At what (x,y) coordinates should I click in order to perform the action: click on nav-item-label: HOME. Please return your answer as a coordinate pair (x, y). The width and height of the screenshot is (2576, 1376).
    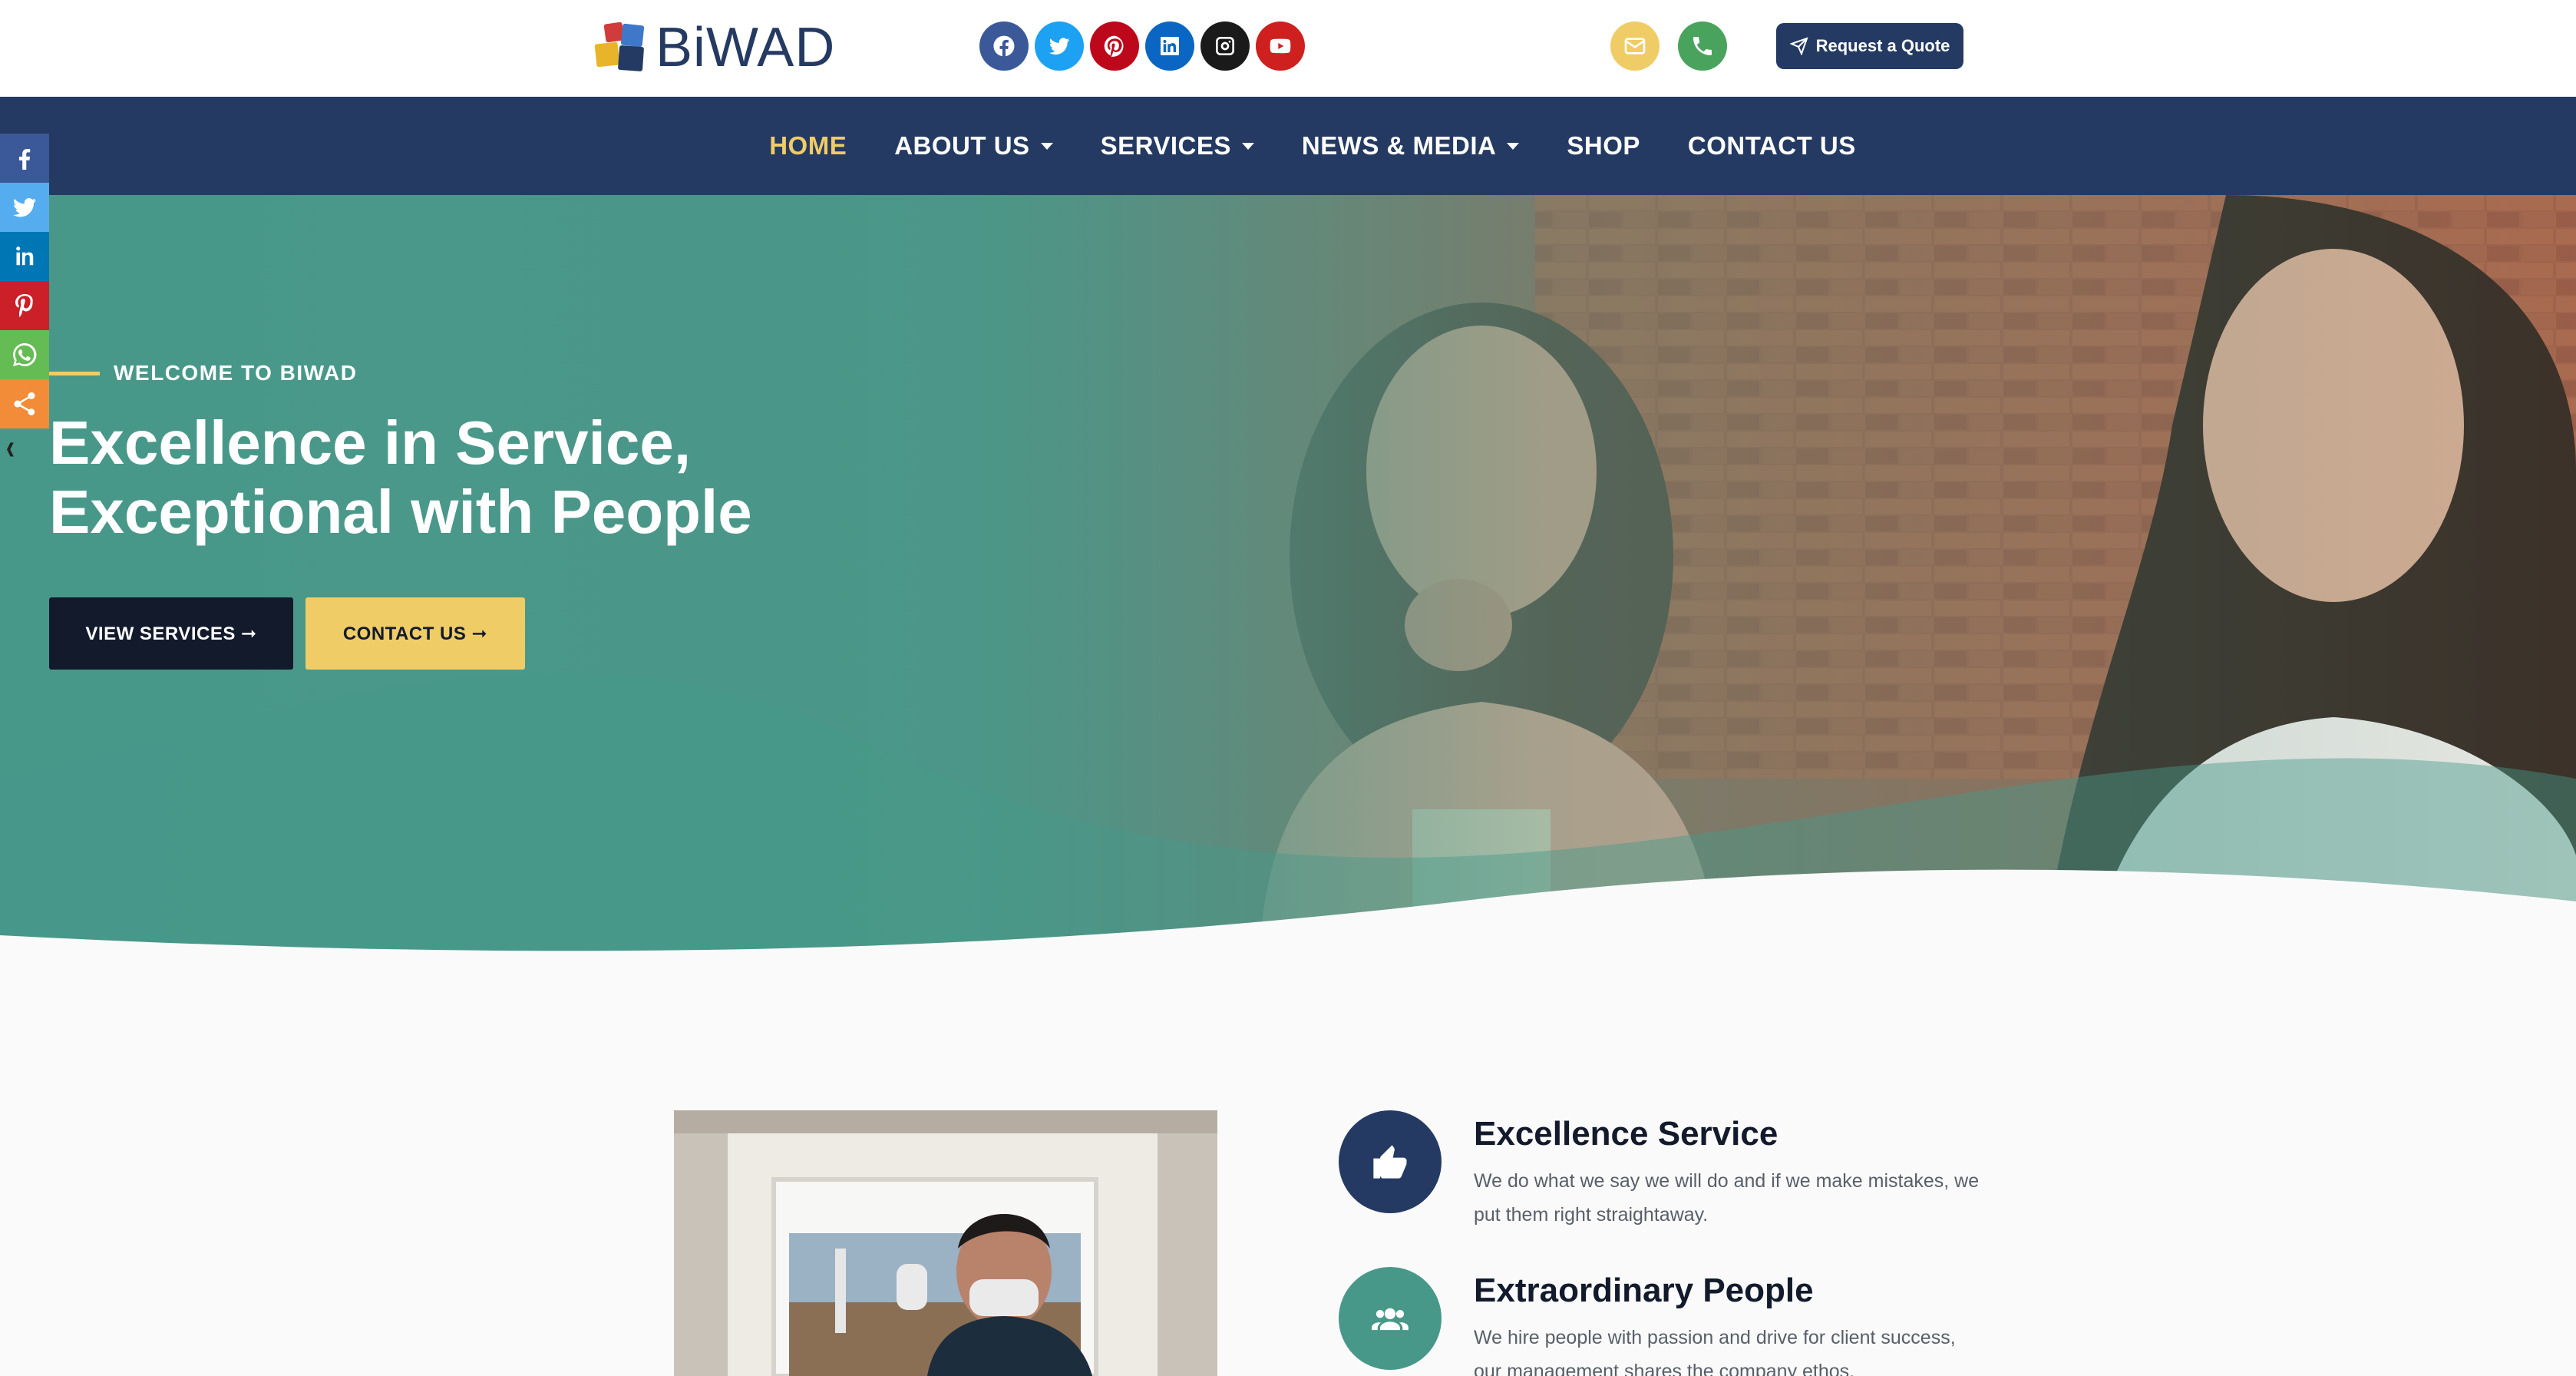
    Looking at the image, I should click on (808, 145).